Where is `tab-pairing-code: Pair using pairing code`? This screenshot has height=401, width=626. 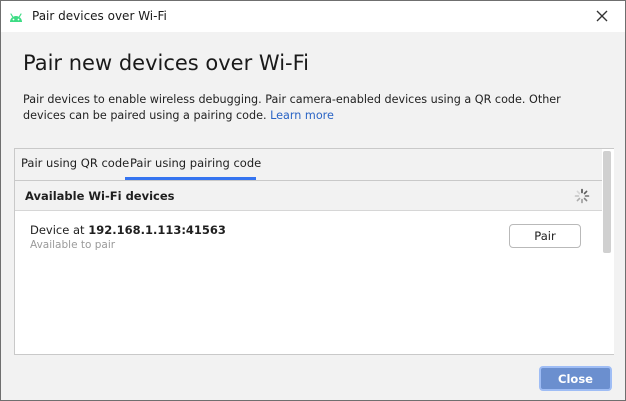
tab-pairing-code: Pair using pairing code is located at coordinates (195, 163).